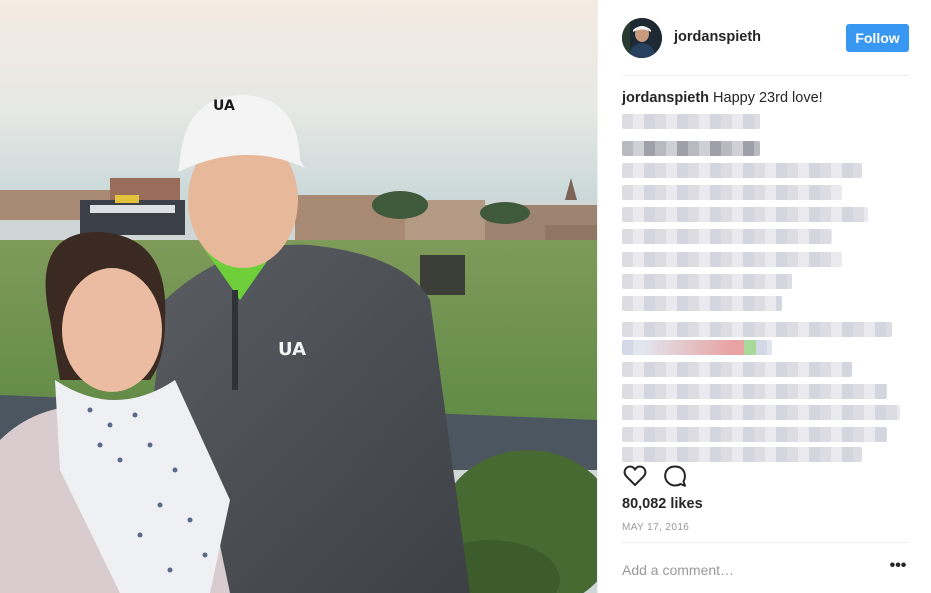  I want to click on follow-button: Follow, so click(877, 38).